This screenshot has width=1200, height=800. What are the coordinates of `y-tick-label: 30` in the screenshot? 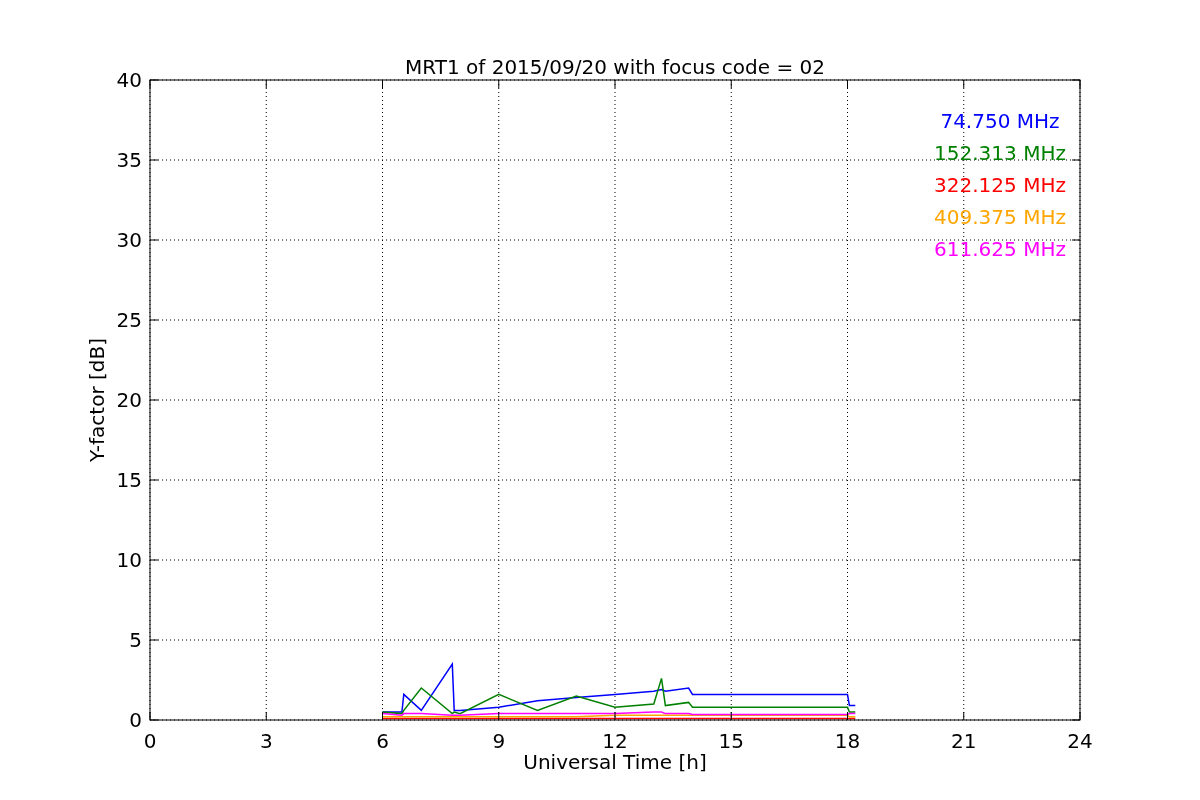 It's located at (129, 240).